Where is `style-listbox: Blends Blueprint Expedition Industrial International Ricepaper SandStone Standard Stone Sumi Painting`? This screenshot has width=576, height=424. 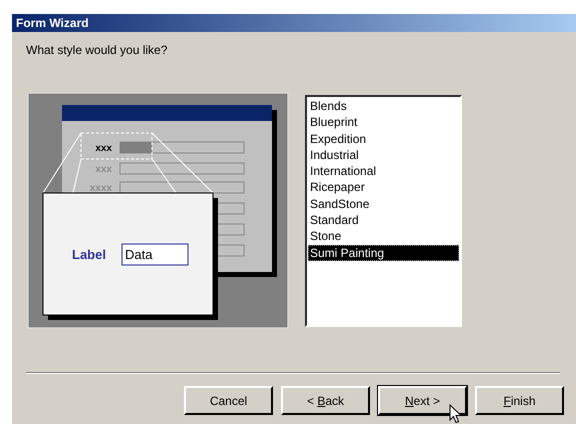
style-listbox: Blends Blueprint Expedition Industrial International Ricepaper SandStone Standard Stone Sumi Painting is located at coordinates (383, 211).